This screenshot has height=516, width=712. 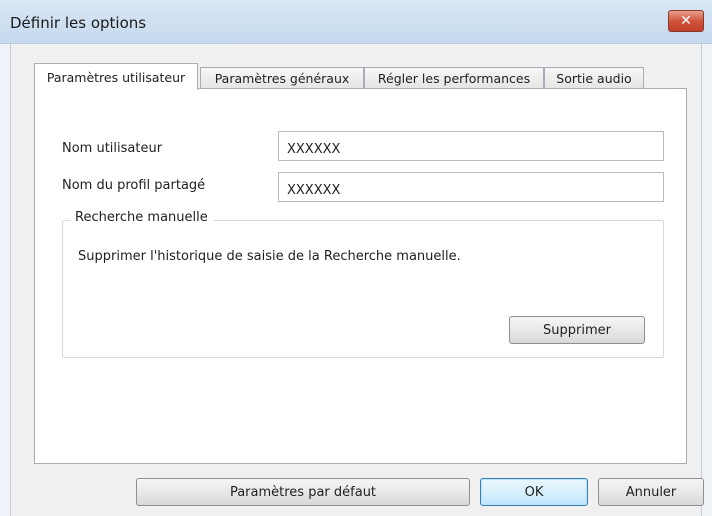 I want to click on ok-button: OK, so click(x=534, y=492).